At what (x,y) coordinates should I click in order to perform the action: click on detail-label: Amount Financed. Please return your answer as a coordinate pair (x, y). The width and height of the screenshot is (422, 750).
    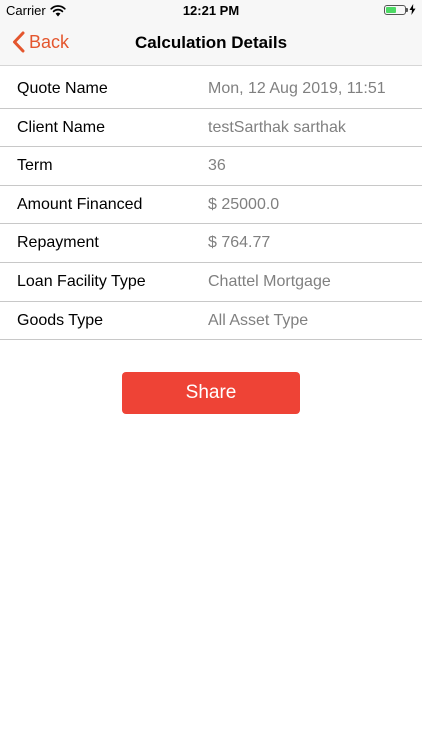
    Looking at the image, I should click on (80, 204).